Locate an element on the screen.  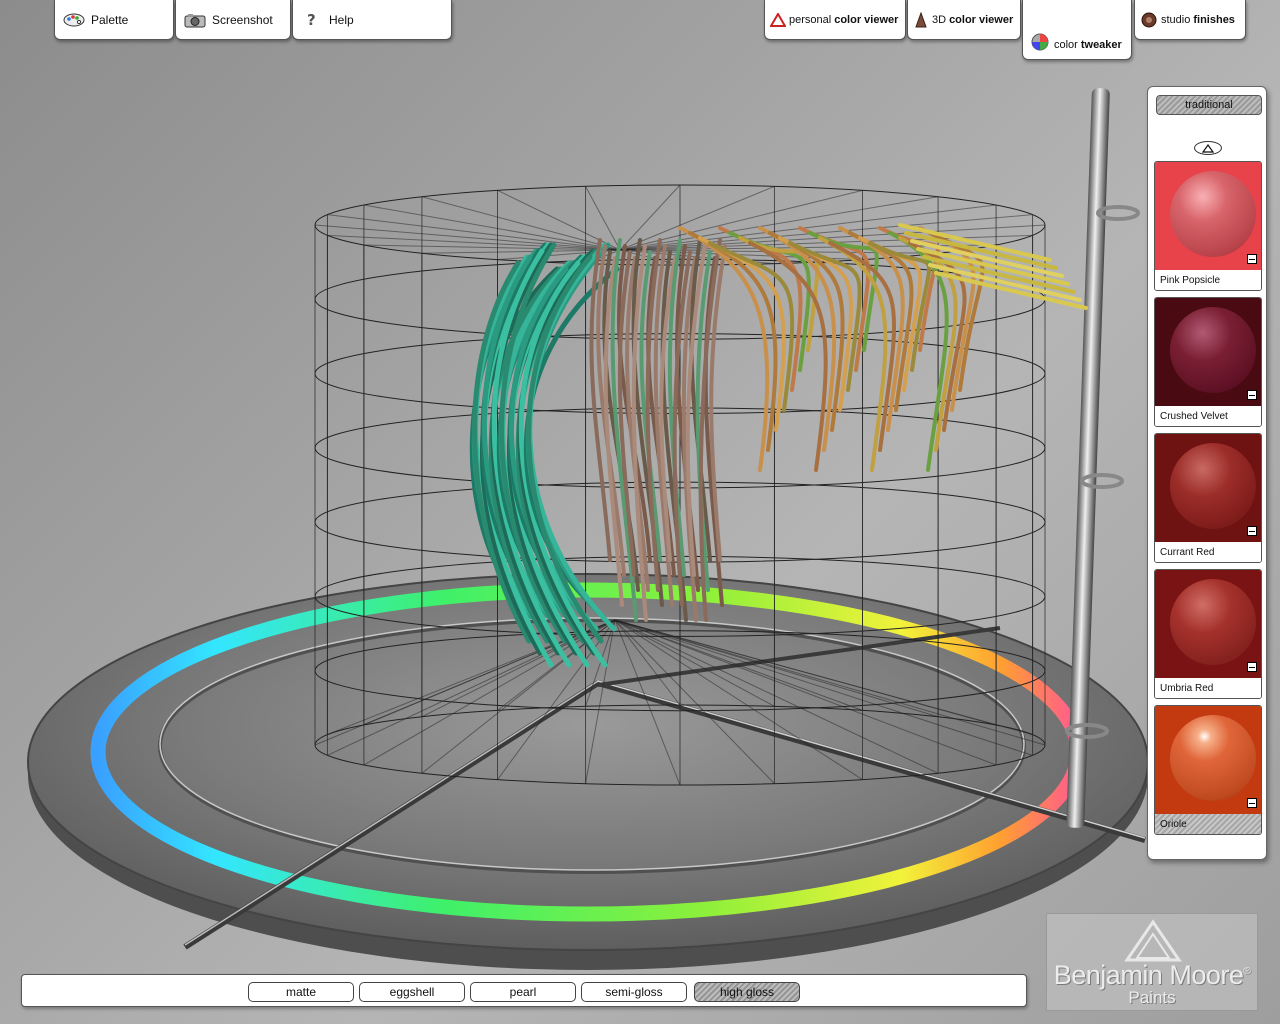
swatch-oriole: Oriole is located at coordinates (1208, 770).